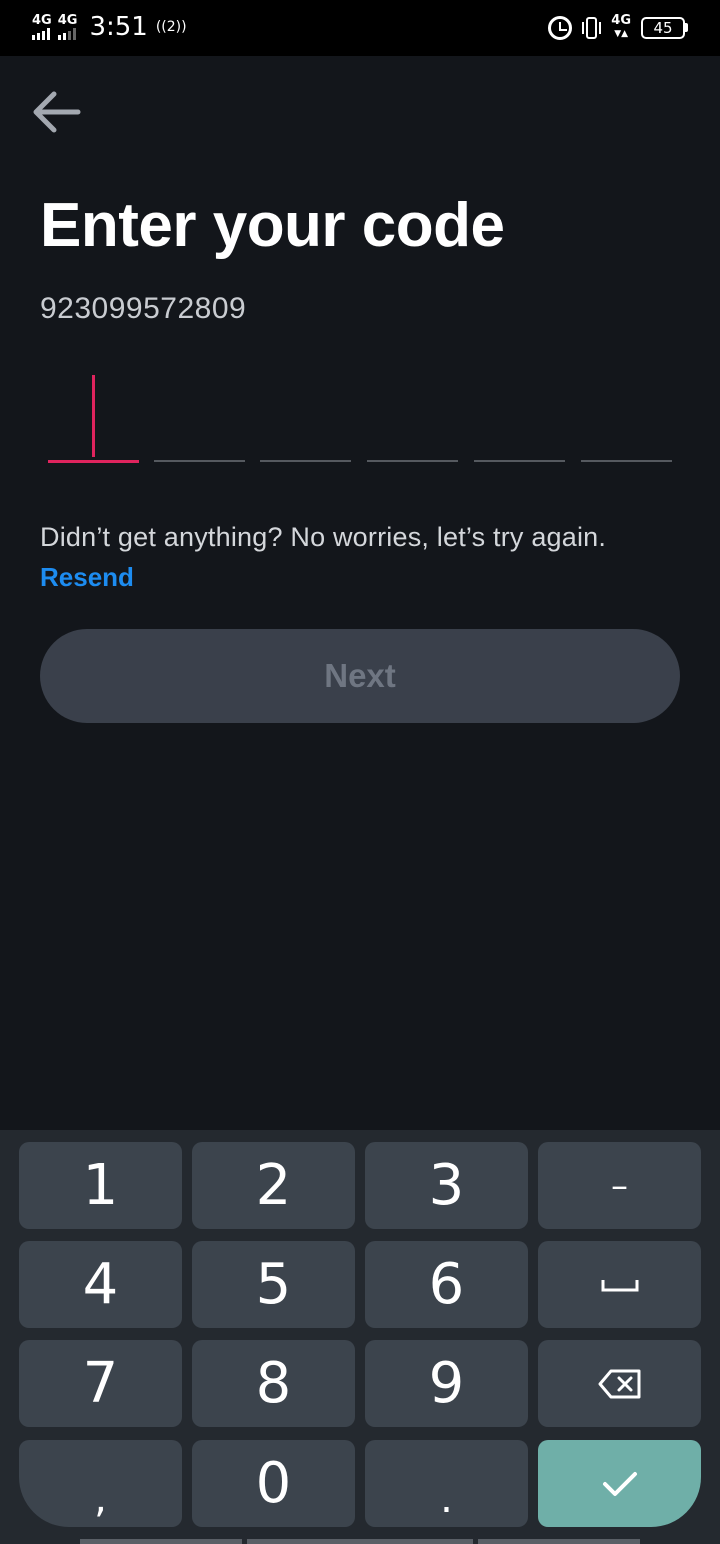 The height and width of the screenshot is (1544, 720). What do you see at coordinates (100, 1284) in the screenshot?
I see `key-4: 4` at bounding box center [100, 1284].